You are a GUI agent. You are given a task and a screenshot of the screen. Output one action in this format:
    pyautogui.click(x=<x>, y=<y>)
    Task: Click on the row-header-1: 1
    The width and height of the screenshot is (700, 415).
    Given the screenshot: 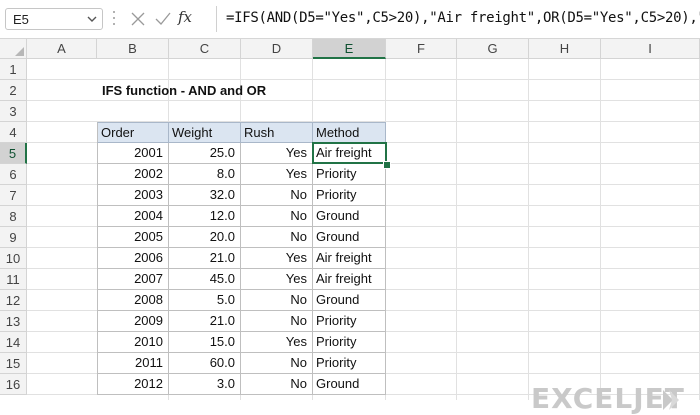 What is the action you would take?
    pyautogui.click(x=13, y=69)
    